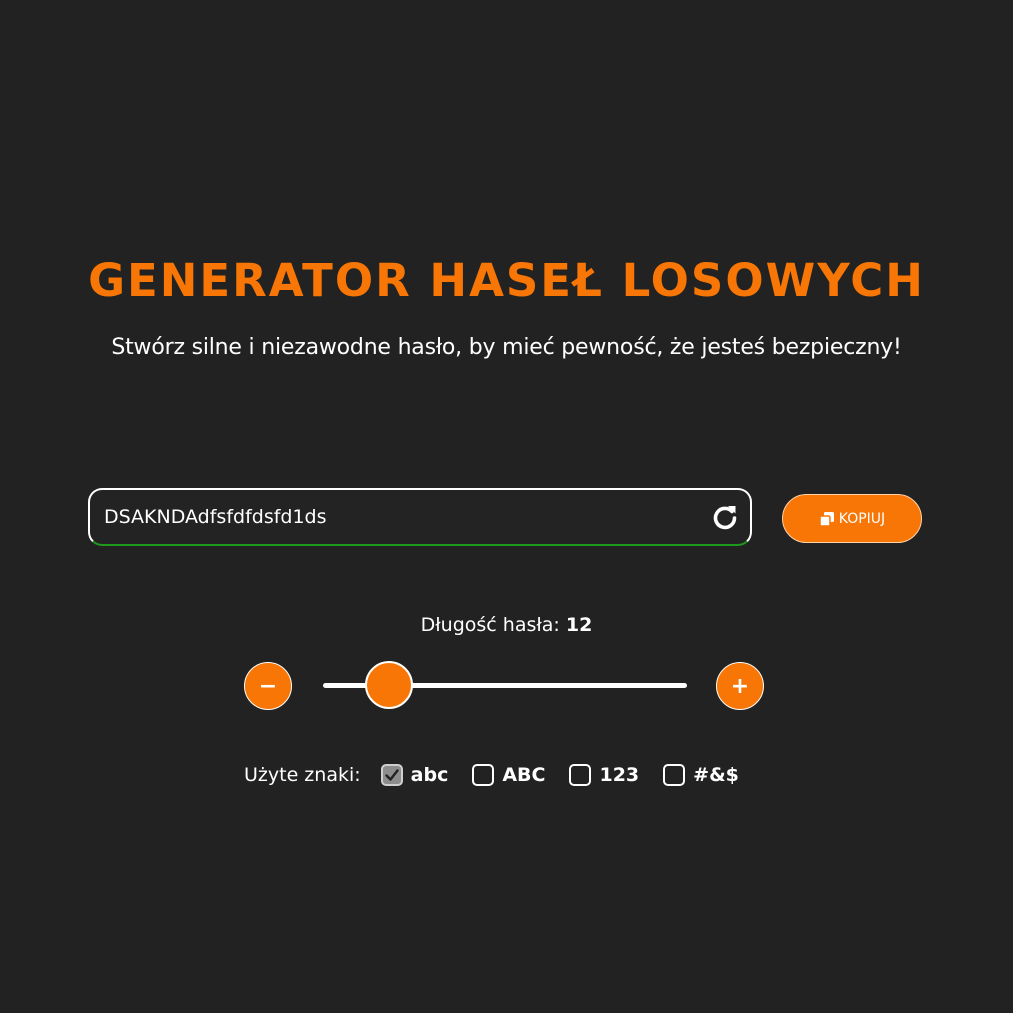  I want to click on plus-icon: +, so click(740, 686).